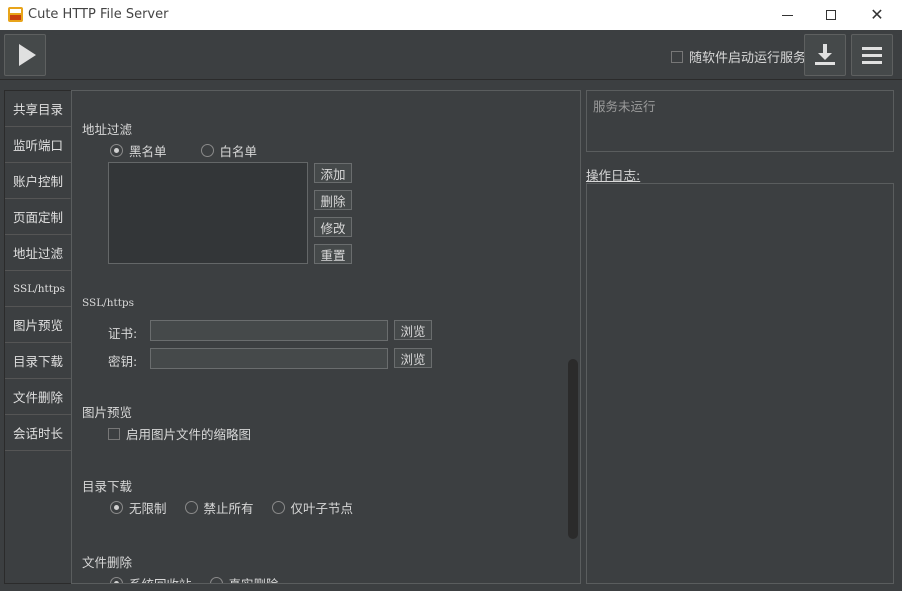  What do you see at coordinates (38, 181) in the screenshot?
I see `nav-item-account-control: 账户控制` at bounding box center [38, 181].